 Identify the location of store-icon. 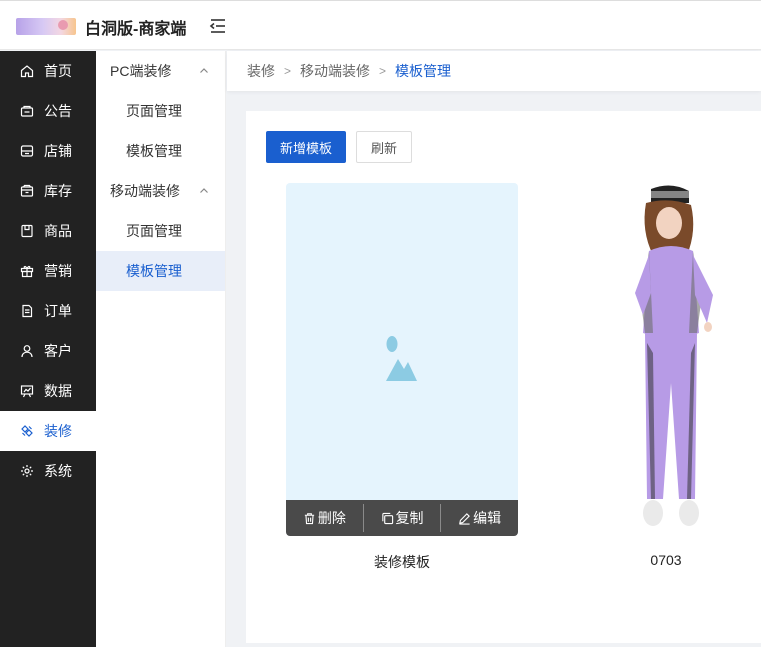
(27, 151).